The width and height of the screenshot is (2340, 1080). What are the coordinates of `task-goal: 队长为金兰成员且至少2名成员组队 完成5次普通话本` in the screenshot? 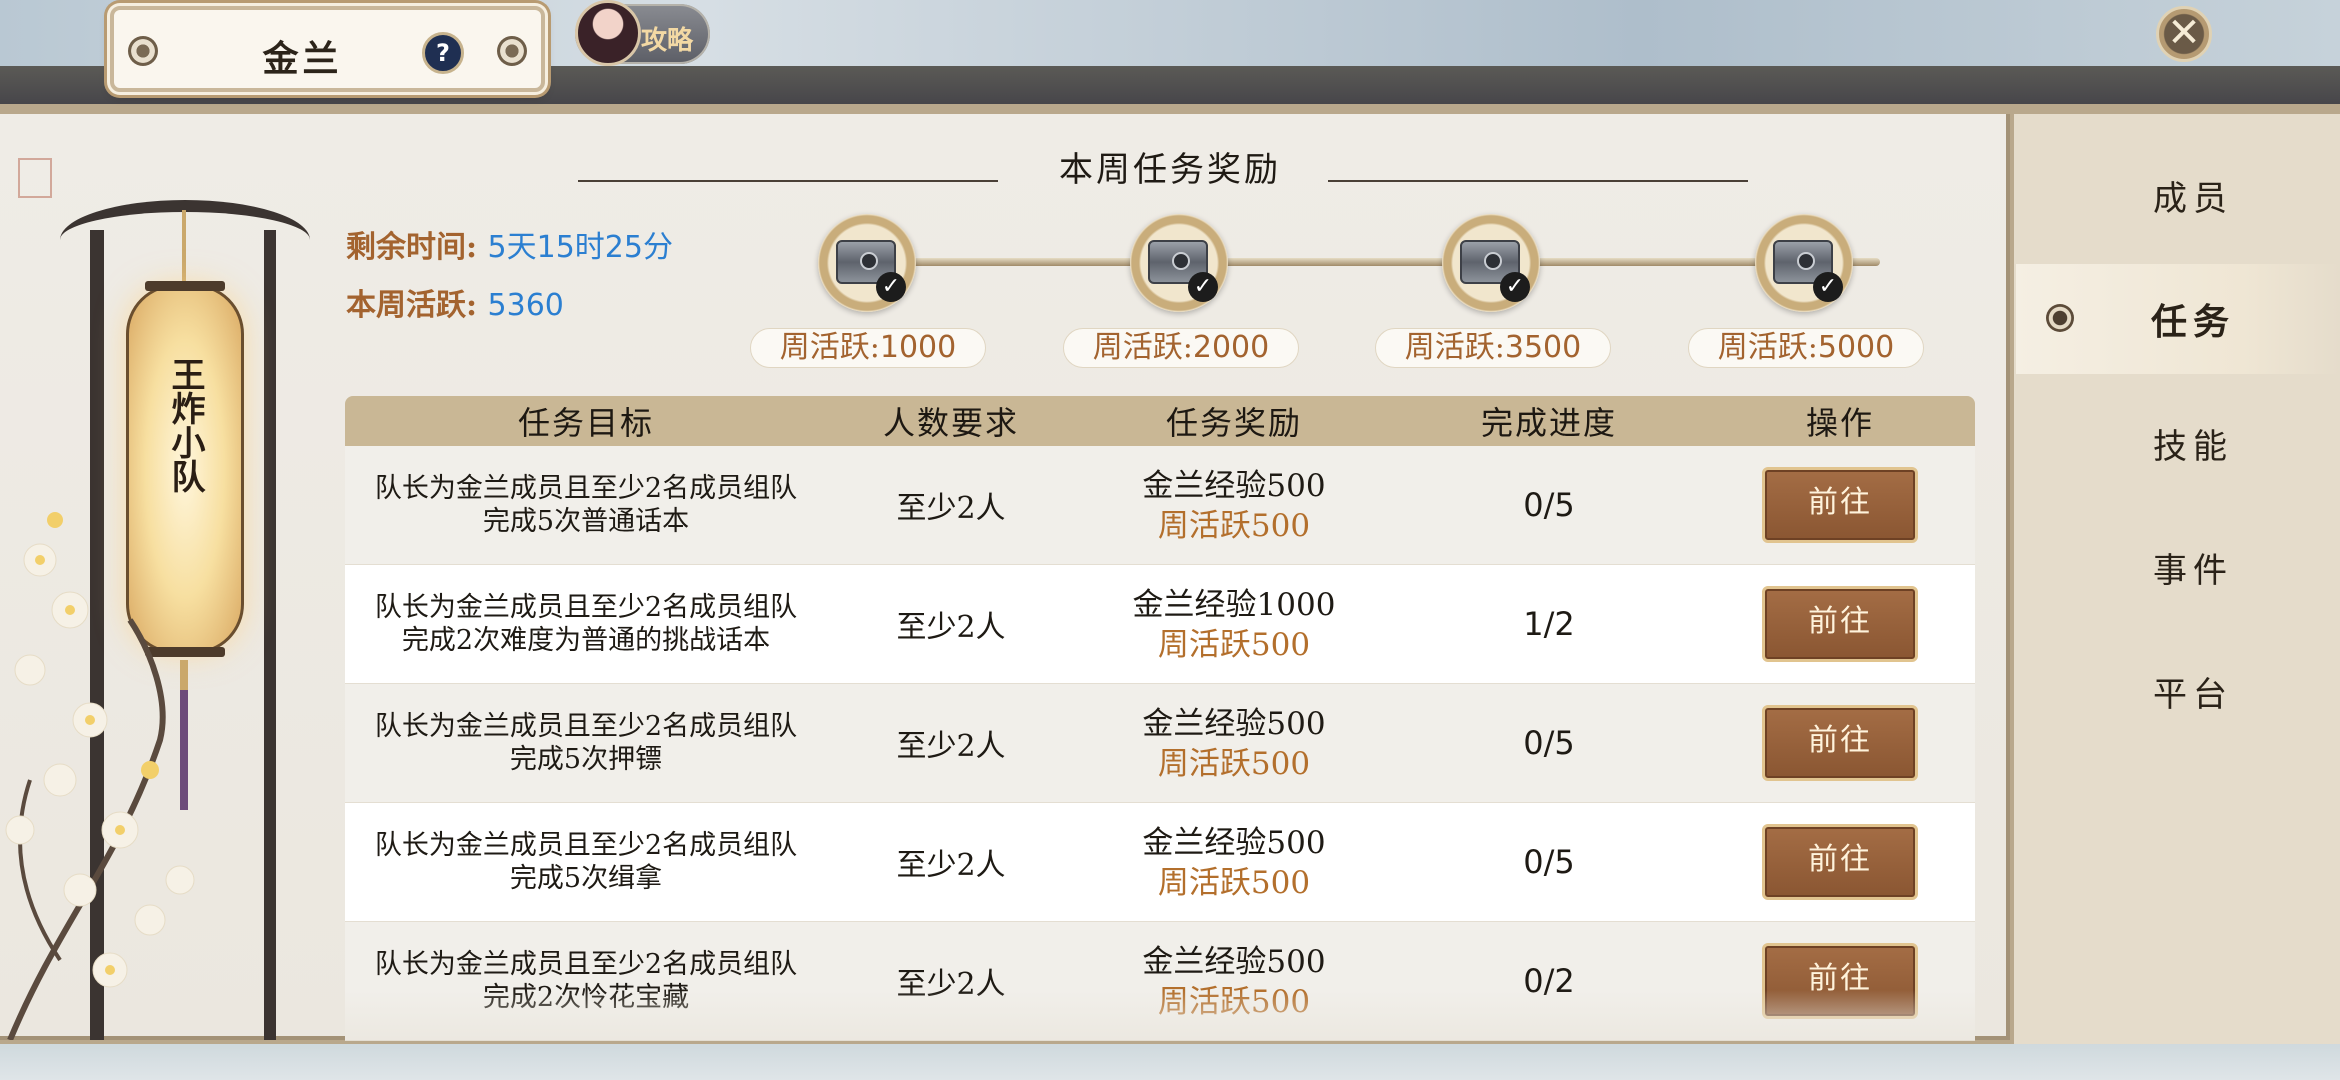 It's located at (586, 505).